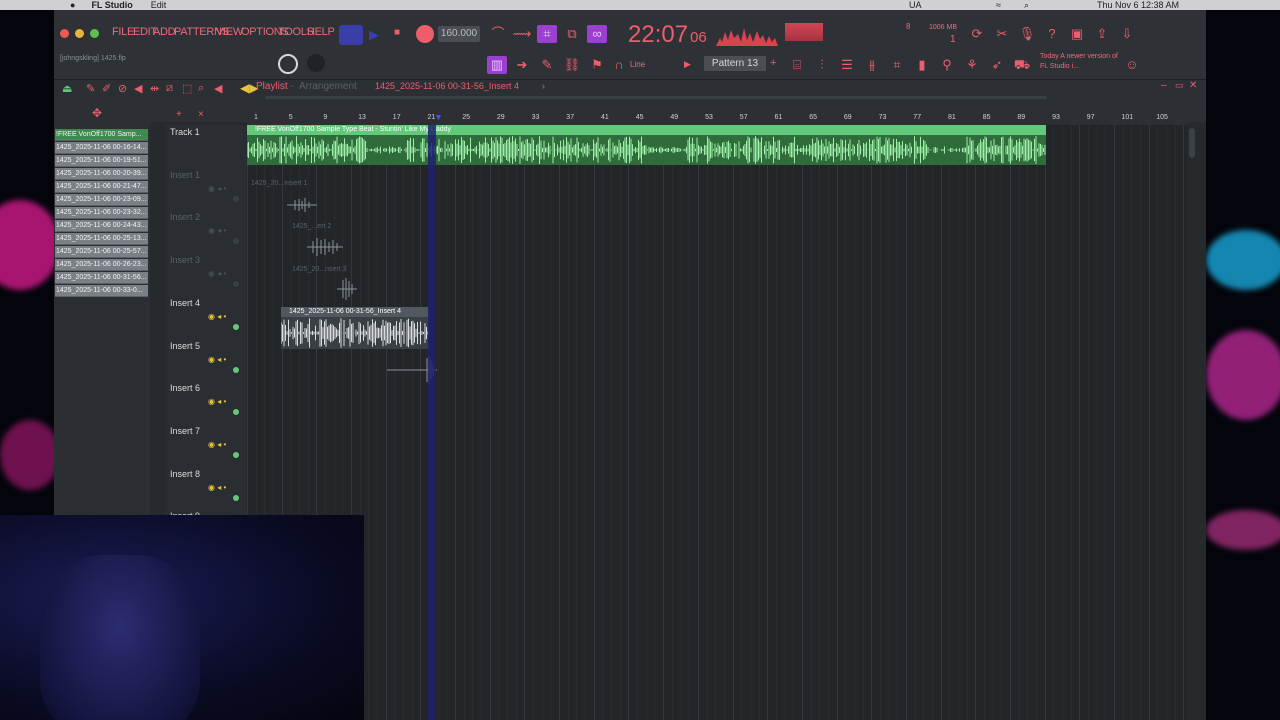  What do you see at coordinates (1132, 65) in the screenshot?
I see `user-icon: ☺` at bounding box center [1132, 65].